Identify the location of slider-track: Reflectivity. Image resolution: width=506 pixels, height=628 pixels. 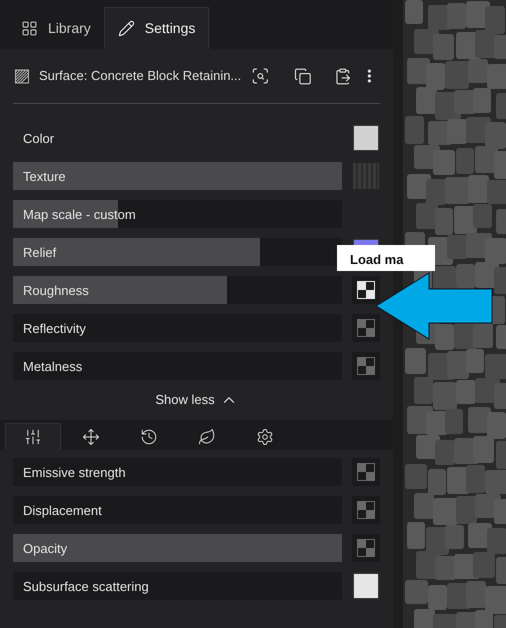
(177, 328).